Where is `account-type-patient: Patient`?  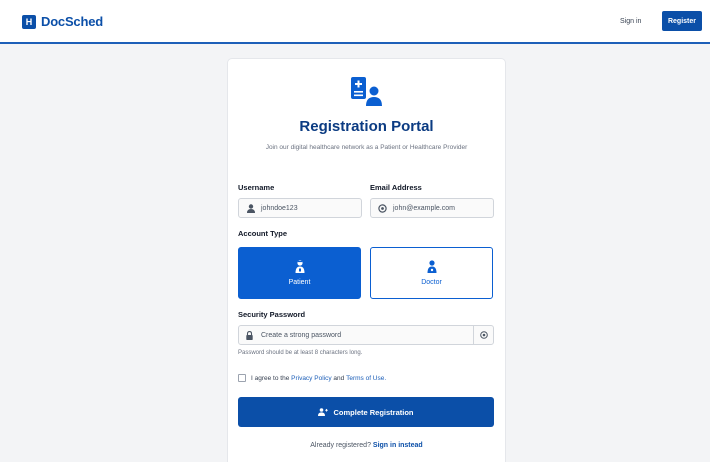
account-type-patient: Patient is located at coordinates (299, 273).